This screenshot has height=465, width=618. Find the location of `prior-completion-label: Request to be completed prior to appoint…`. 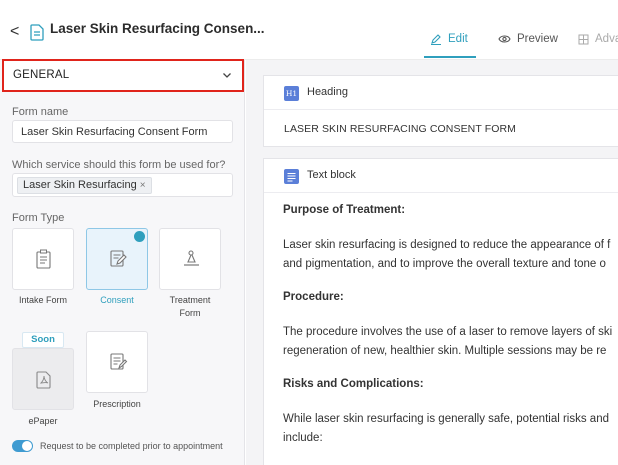

prior-completion-label: Request to be completed prior to appoint… is located at coordinates (131, 446).